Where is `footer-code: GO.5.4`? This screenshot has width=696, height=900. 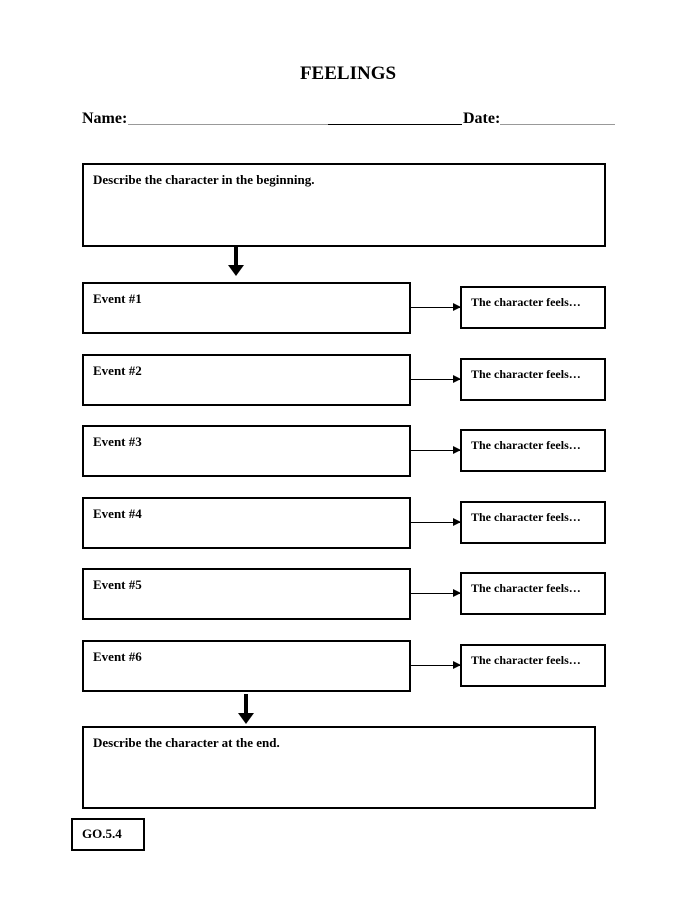
footer-code: GO.5.4 is located at coordinates (102, 833).